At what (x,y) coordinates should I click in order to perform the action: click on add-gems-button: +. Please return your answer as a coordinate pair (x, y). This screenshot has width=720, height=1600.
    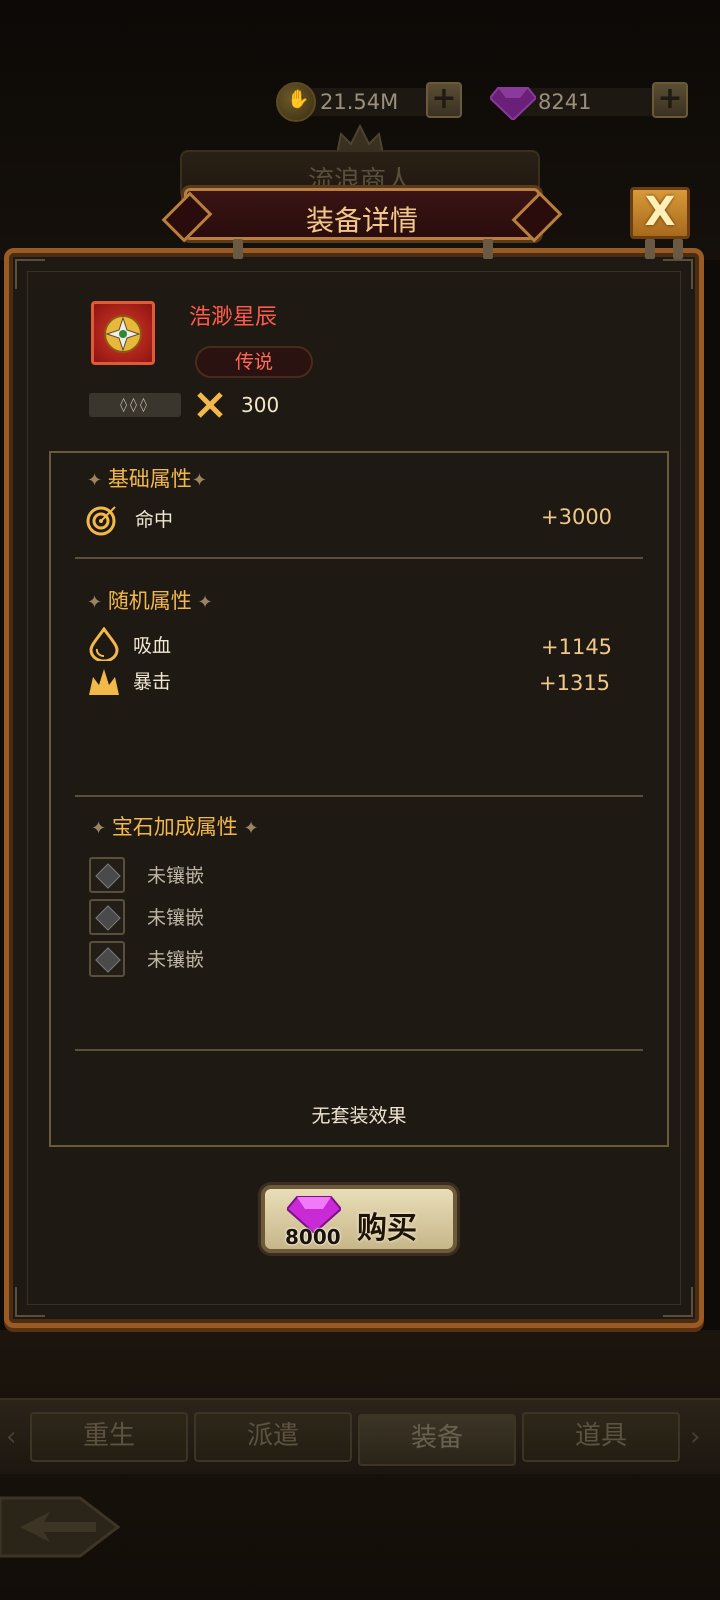
    Looking at the image, I should click on (670, 100).